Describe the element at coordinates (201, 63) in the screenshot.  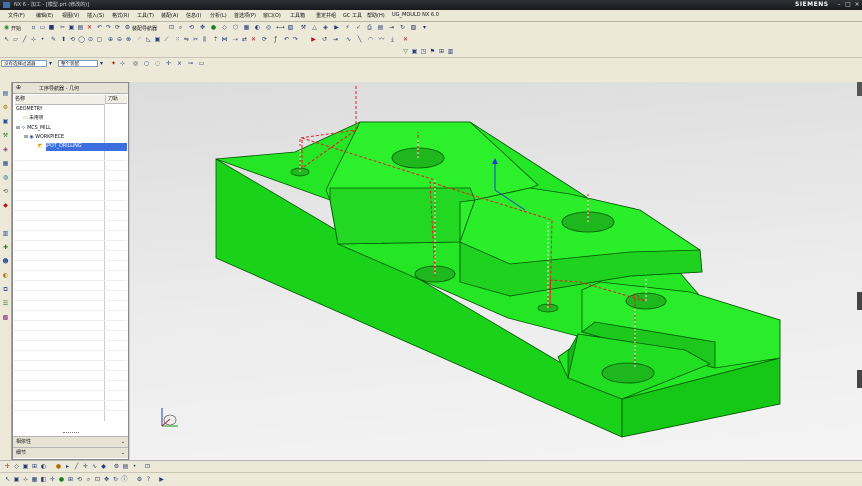
I see `snap-face-icon: ▭` at that location.